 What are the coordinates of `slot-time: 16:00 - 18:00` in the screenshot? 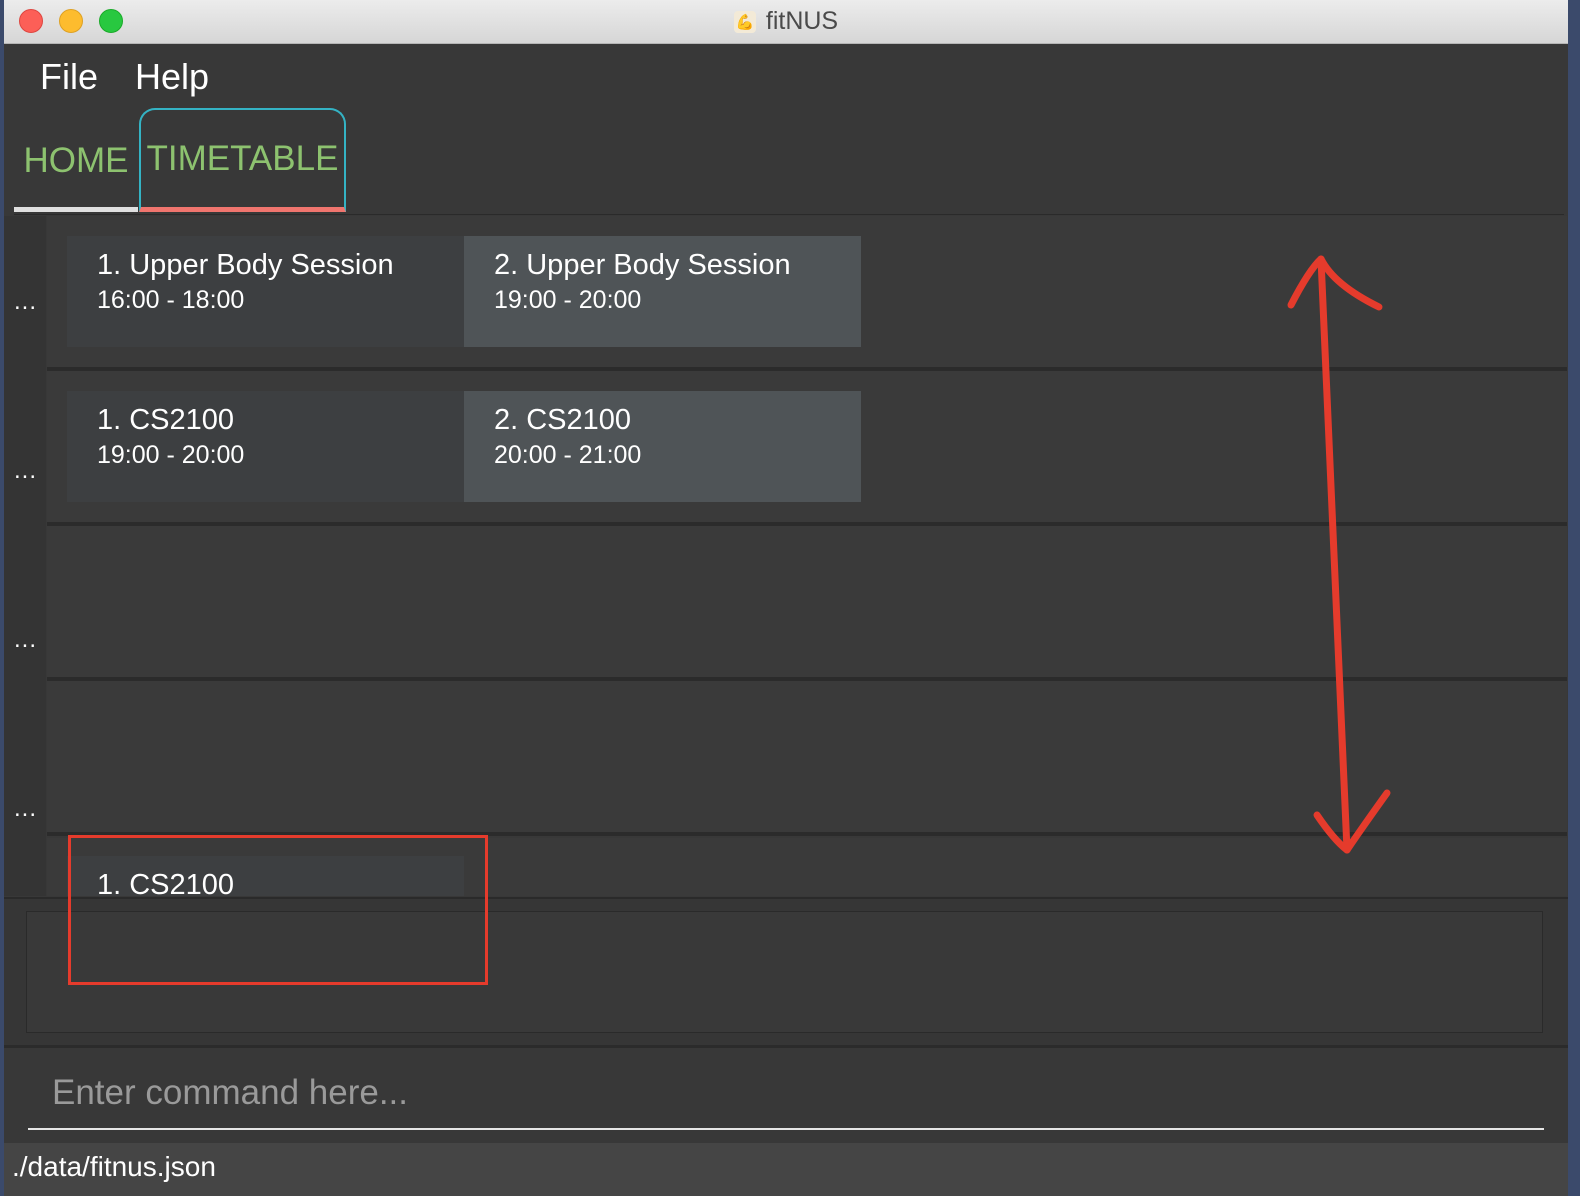 It's located at (171, 300).